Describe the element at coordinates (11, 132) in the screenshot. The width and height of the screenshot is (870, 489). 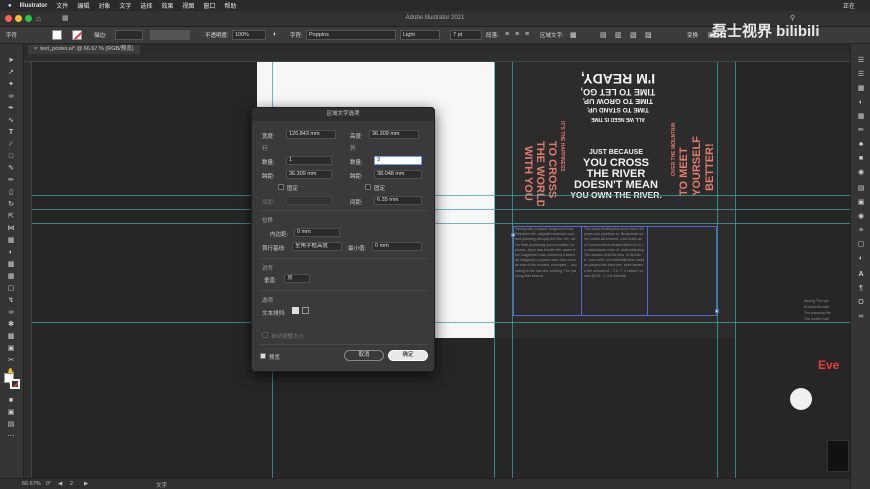
I see `type-tool-icon: T` at that location.